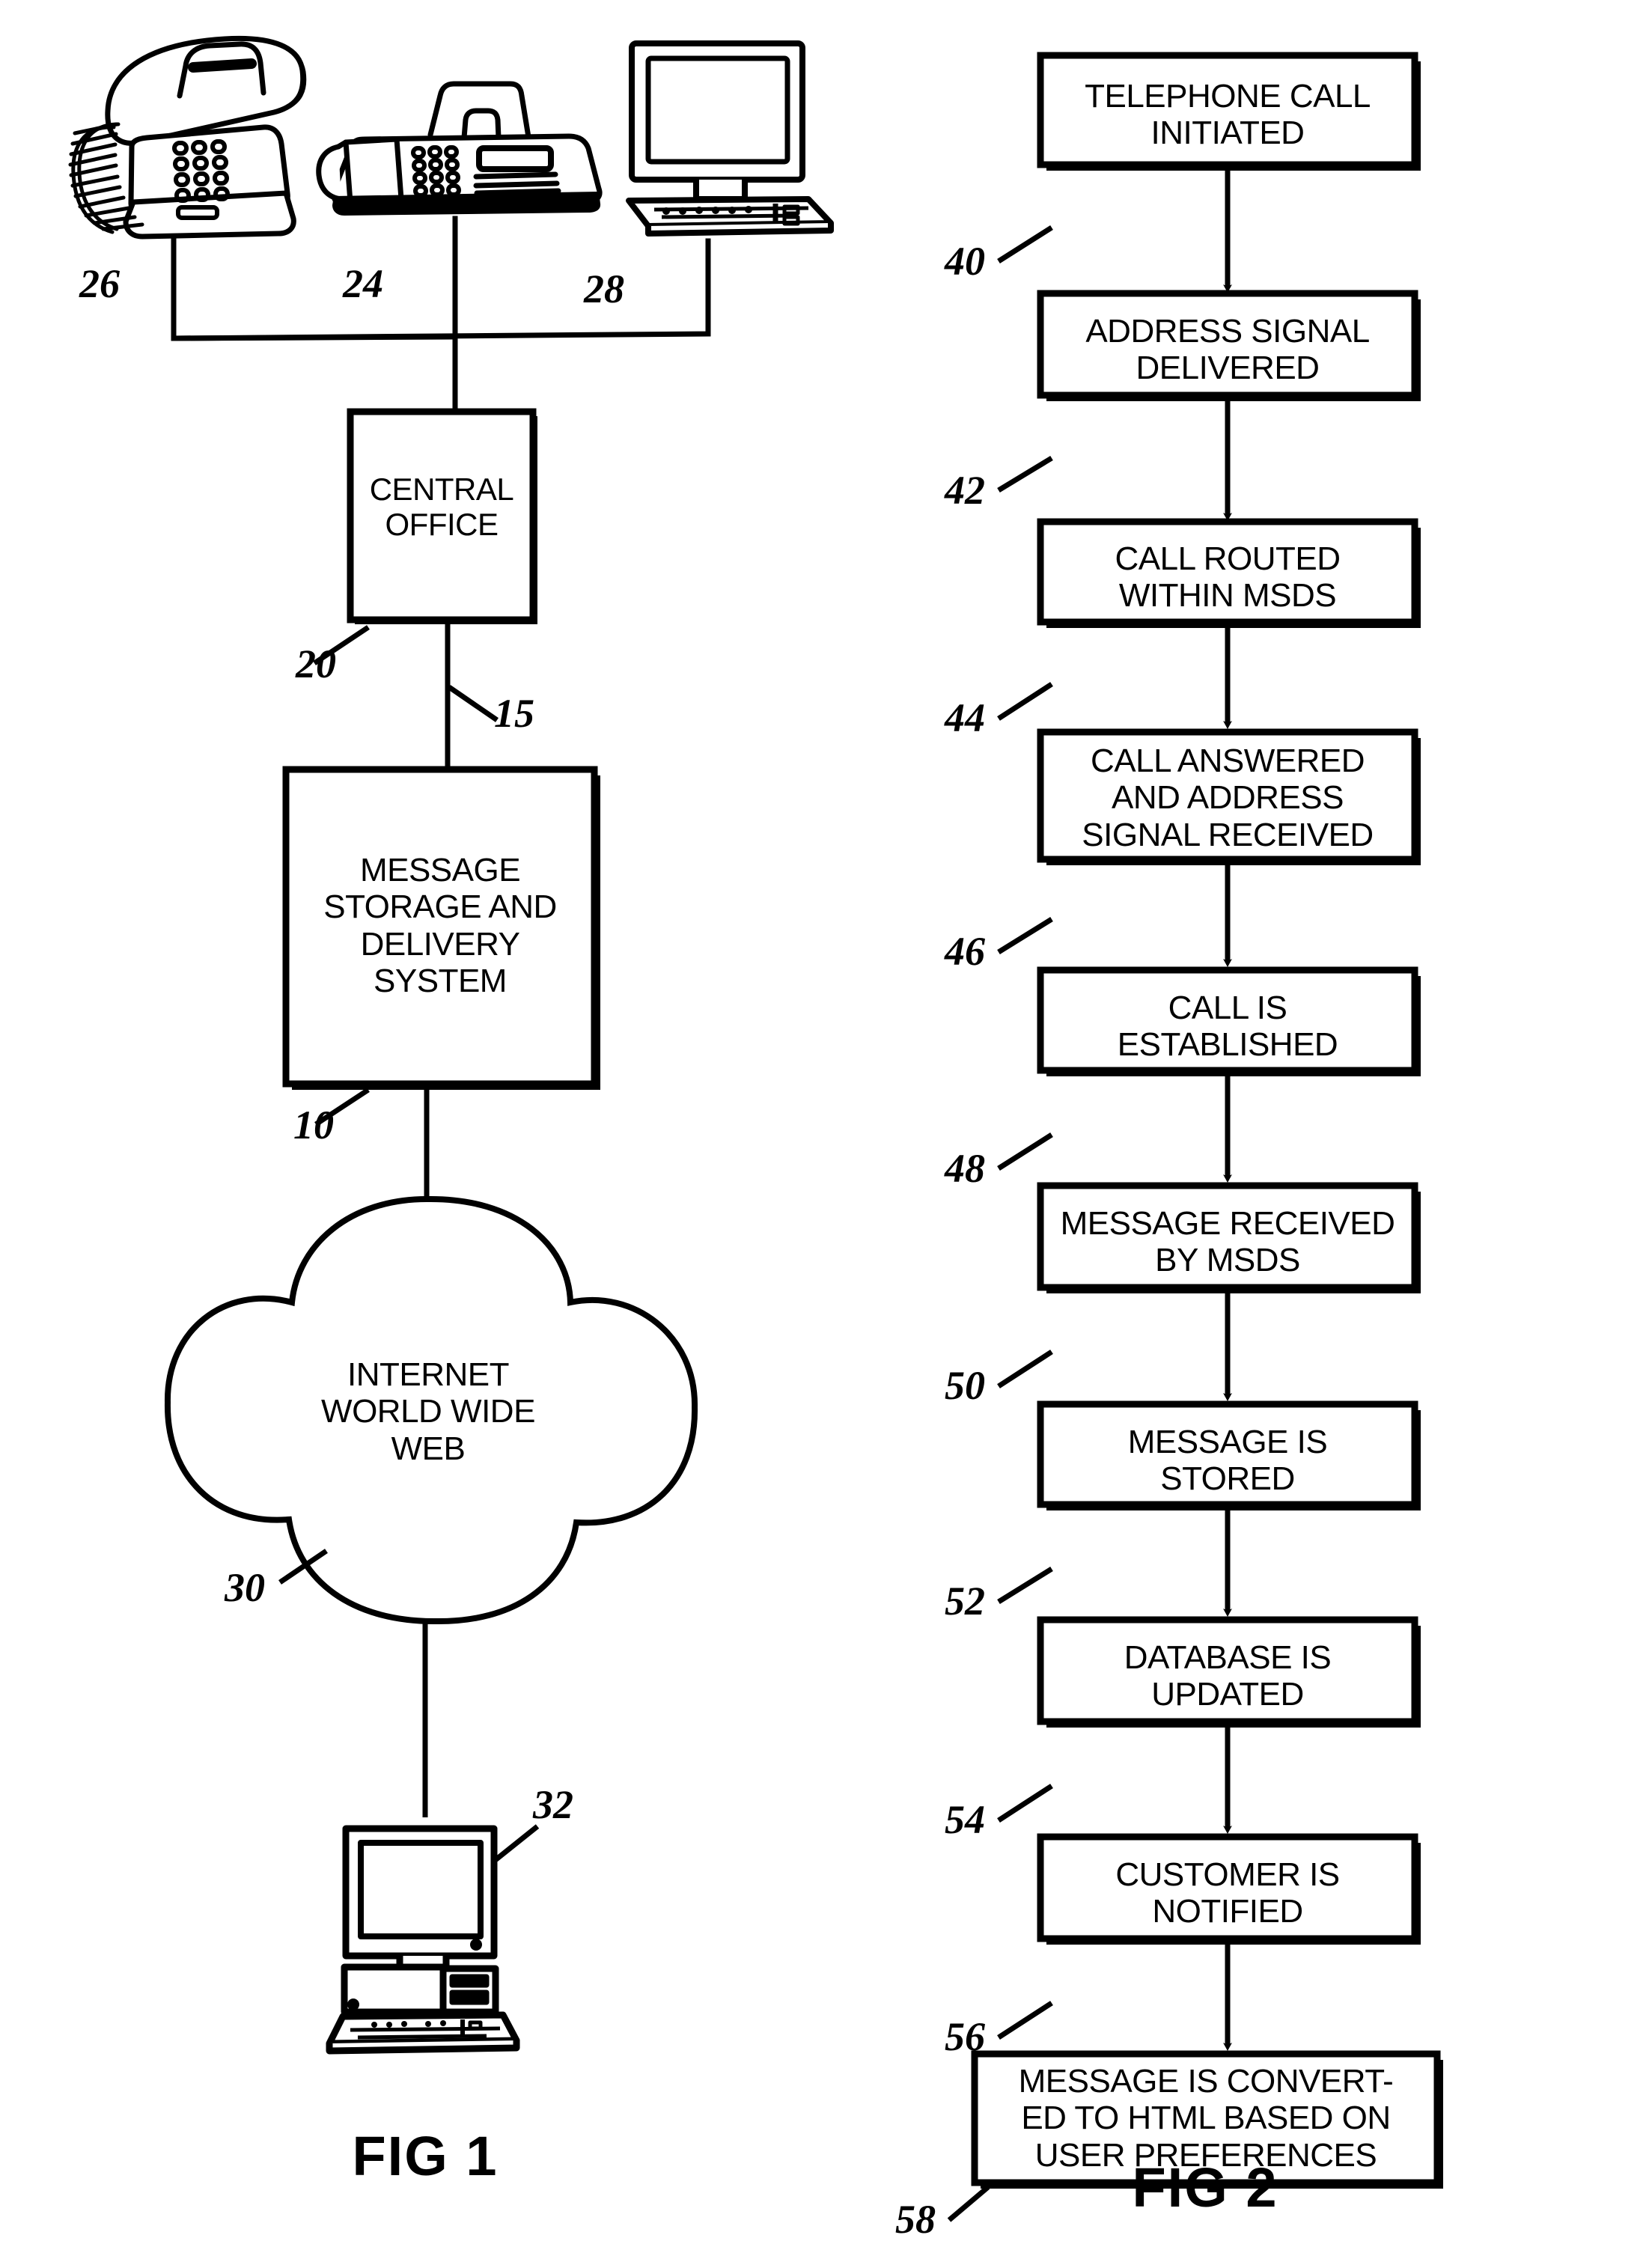 The height and width of the screenshot is (2250, 1652). I want to click on ref-number-56: 56, so click(965, 2037).